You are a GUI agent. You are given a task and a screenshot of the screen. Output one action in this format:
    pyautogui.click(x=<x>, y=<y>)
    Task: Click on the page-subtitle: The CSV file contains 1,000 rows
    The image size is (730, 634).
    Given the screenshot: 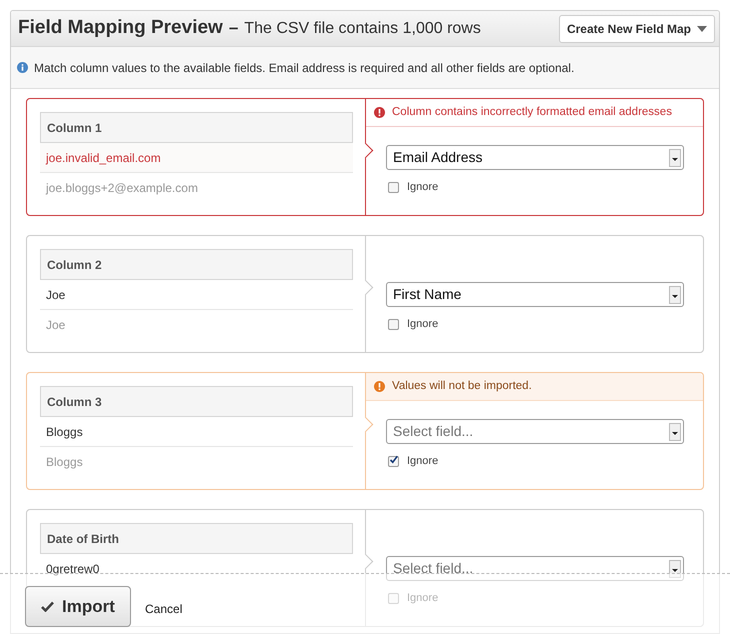 What is the action you would take?
    pyautogui.click(x=362, y=29)
    